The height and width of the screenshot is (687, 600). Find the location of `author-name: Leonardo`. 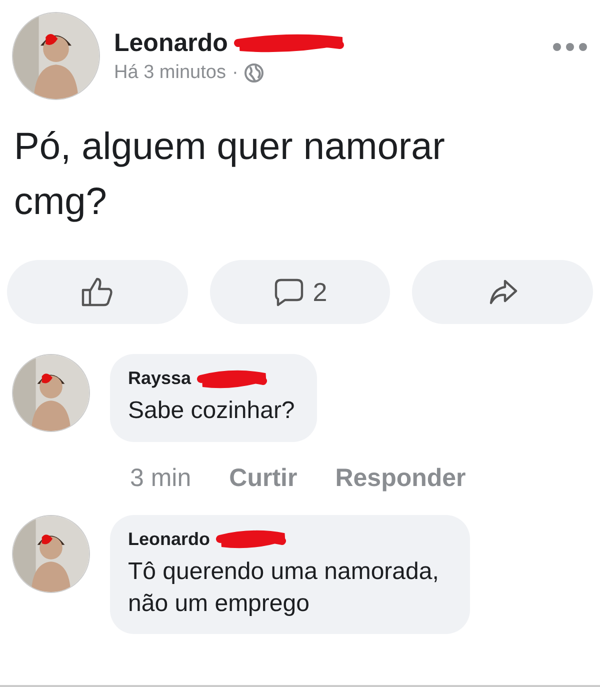

author-name: Leonardo is located at coordinates (171, 43).